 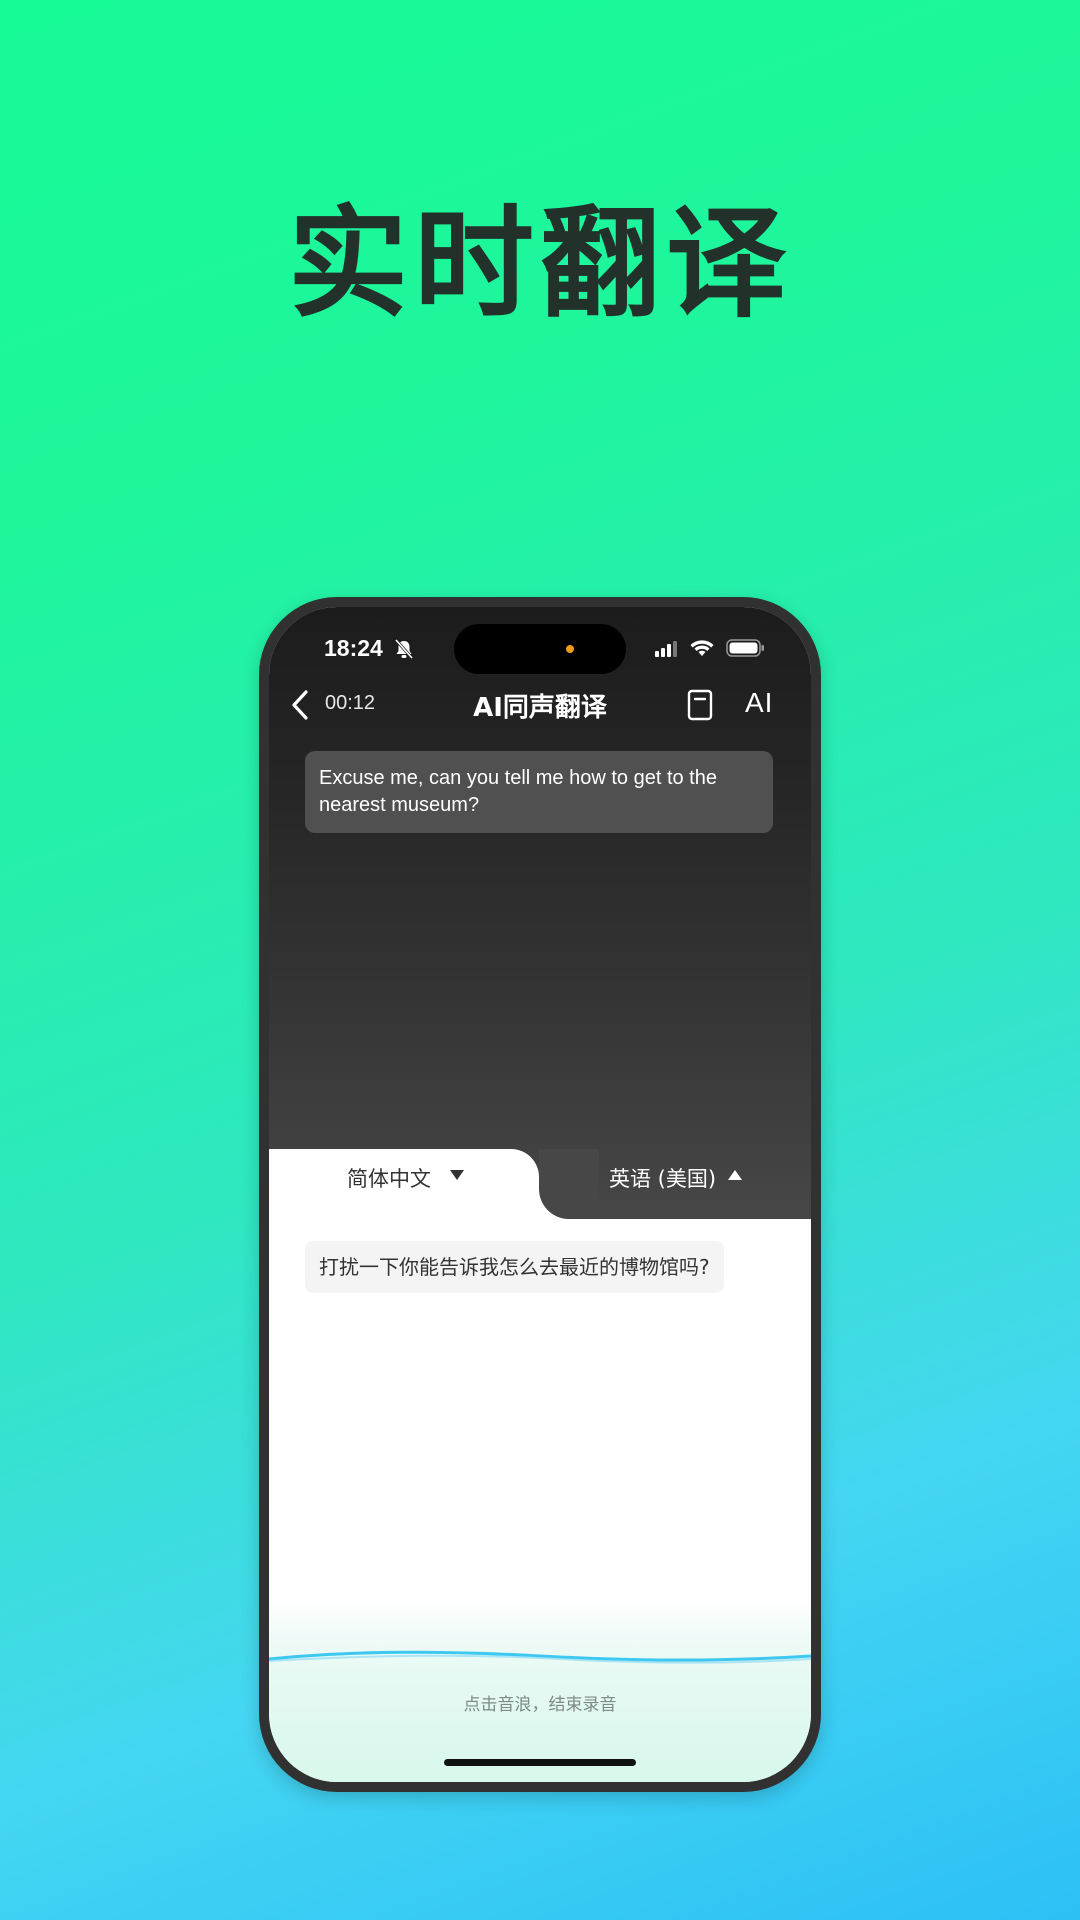 I want to click on audio-wave, so click(x=540, y=1657).